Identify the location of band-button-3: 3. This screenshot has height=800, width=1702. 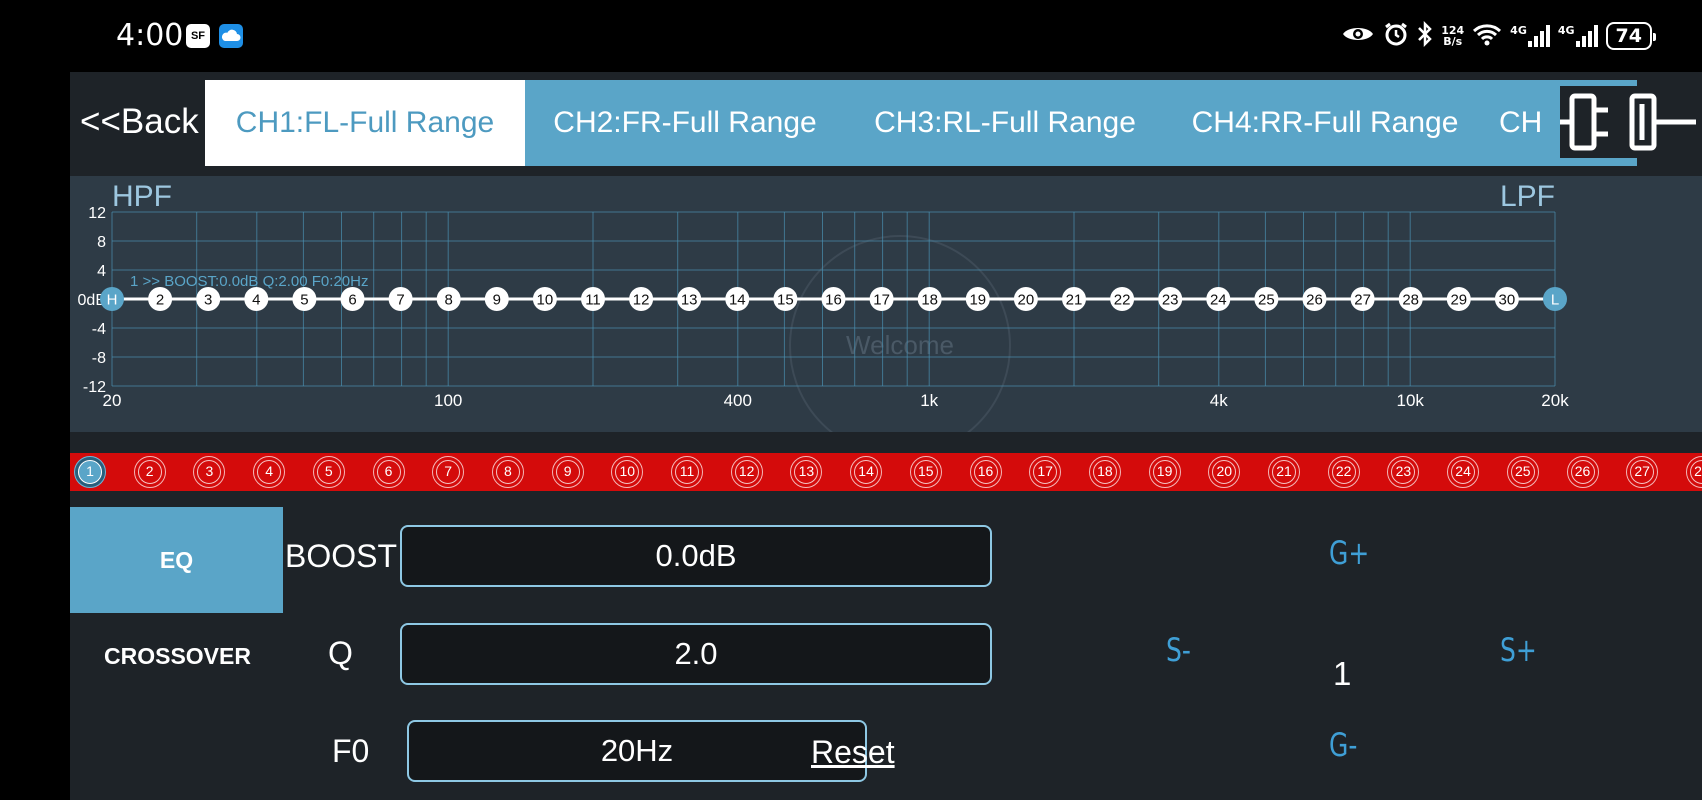
(209, 472).